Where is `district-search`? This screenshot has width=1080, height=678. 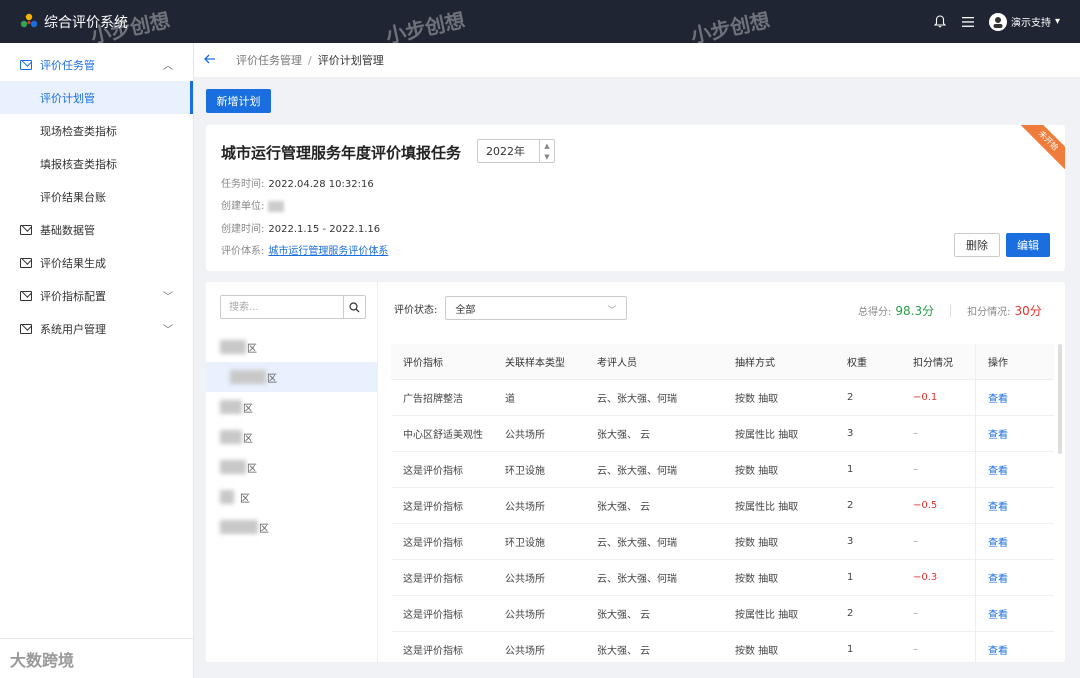
district-search is located at coordinates (293, 307).